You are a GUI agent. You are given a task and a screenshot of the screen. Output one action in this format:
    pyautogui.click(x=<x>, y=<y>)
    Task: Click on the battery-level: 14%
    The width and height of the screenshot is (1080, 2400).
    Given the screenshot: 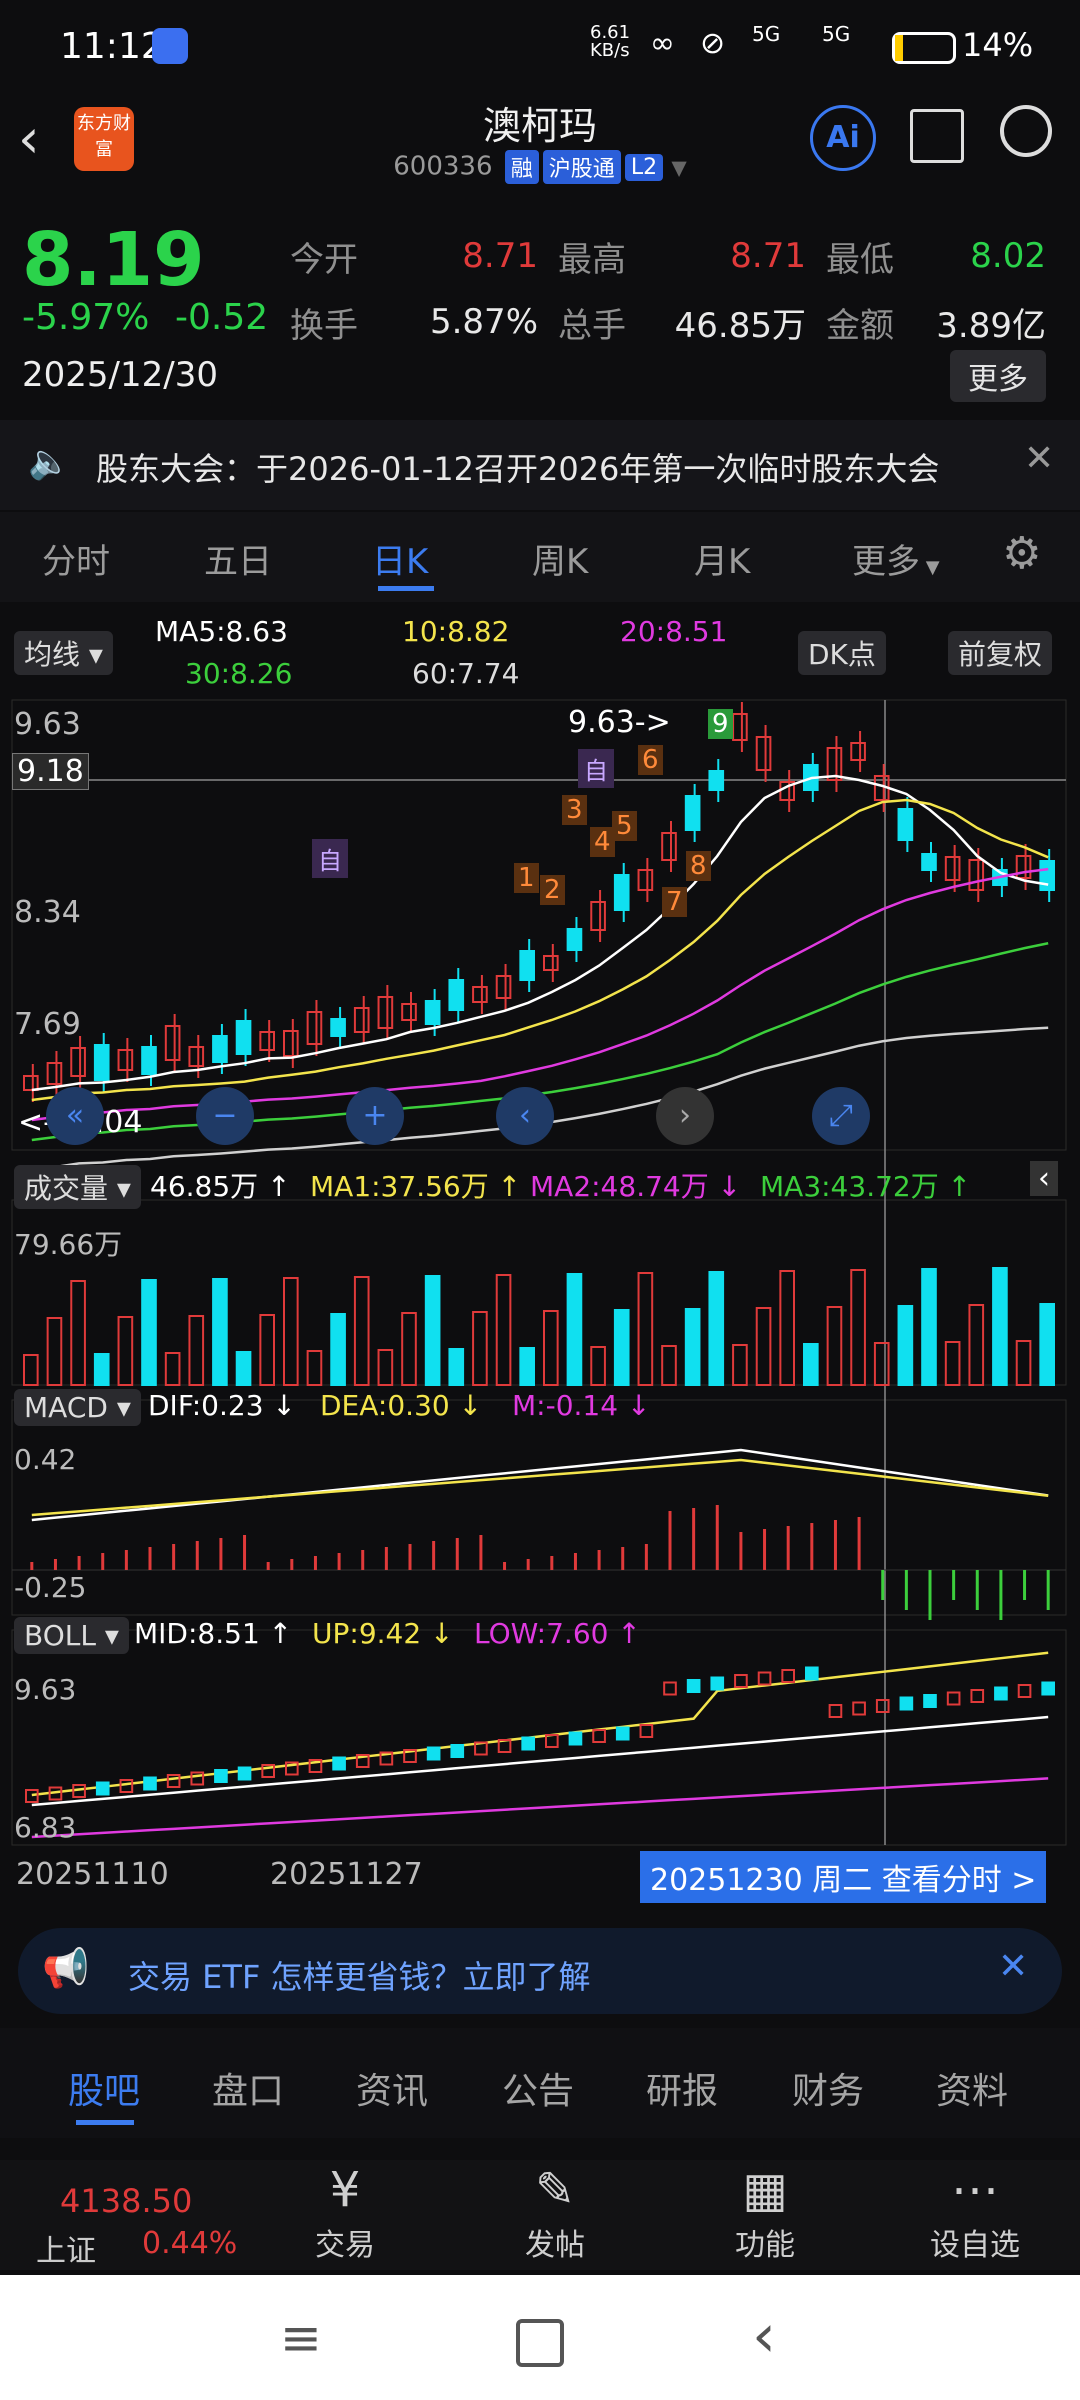 What is the action you would take?
    pyautogui.click(x=998, y=45)
    